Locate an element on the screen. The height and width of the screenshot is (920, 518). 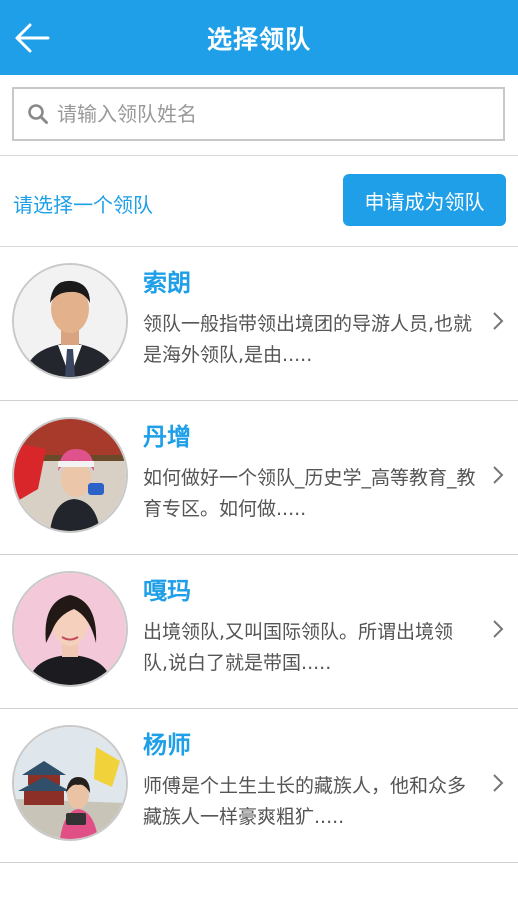
search-box is located at coordinates (258, 114).